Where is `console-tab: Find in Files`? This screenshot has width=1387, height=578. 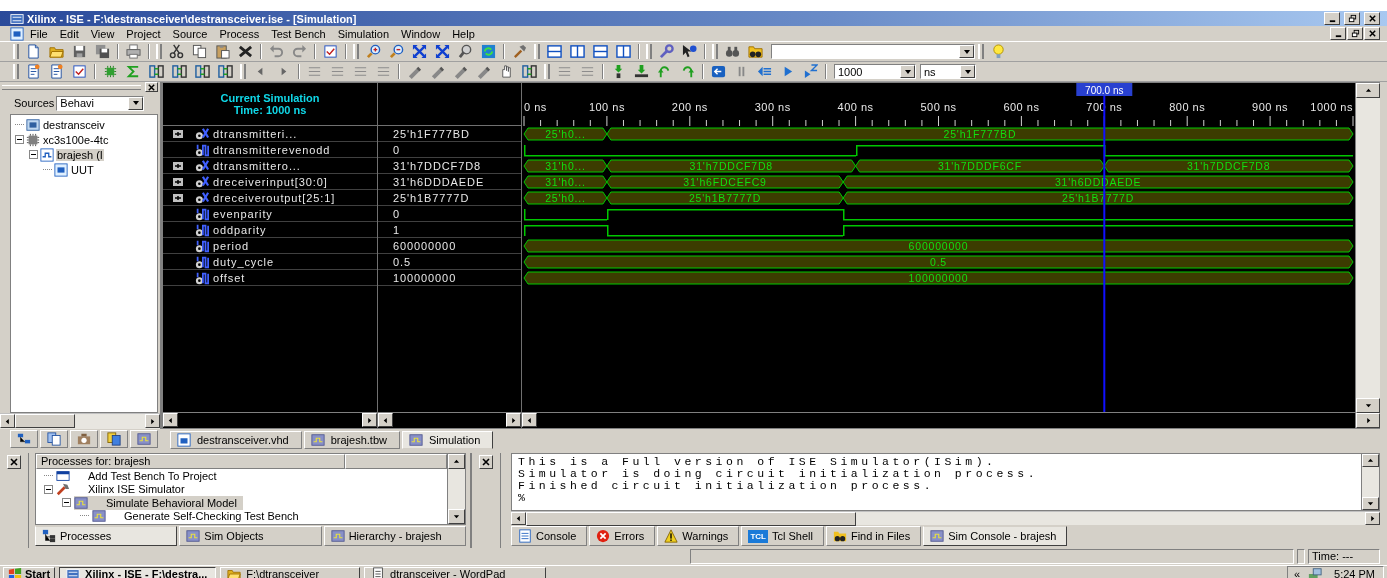 console-tab: Find in Files is located at coordinates (873, 536).